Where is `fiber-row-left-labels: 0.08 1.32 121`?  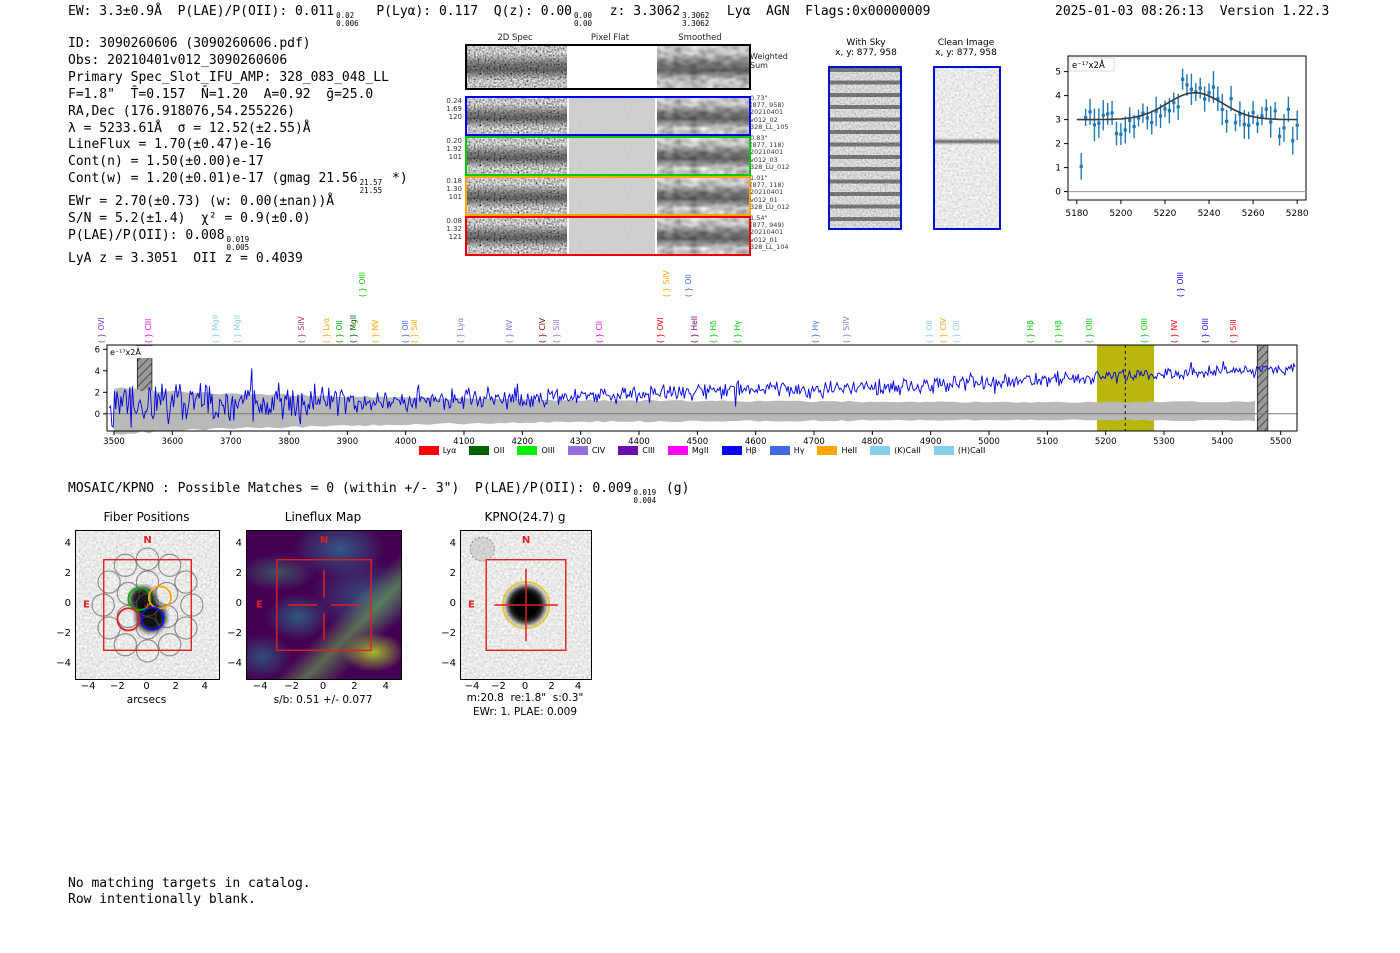
fiber-row-left-labels: 0.08 1.32 121 is located at coordinates (454, 229).